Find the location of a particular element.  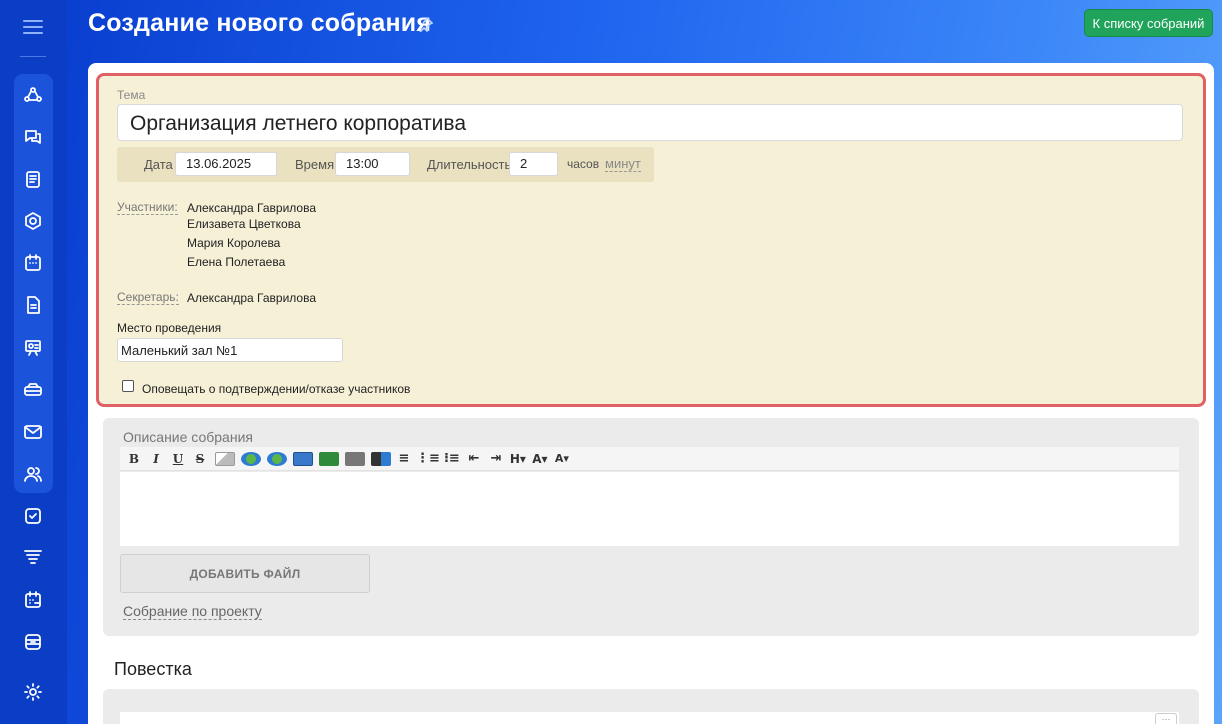

time-label: Время is located at coordinates (315, 164).